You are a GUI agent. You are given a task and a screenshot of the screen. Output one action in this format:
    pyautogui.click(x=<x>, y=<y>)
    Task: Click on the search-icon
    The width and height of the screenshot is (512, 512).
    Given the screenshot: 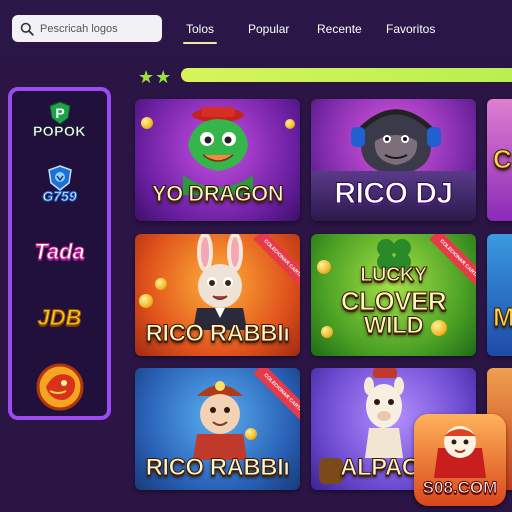 What is the action you would take?
    pyautogui.click(x=27, y=29)
    